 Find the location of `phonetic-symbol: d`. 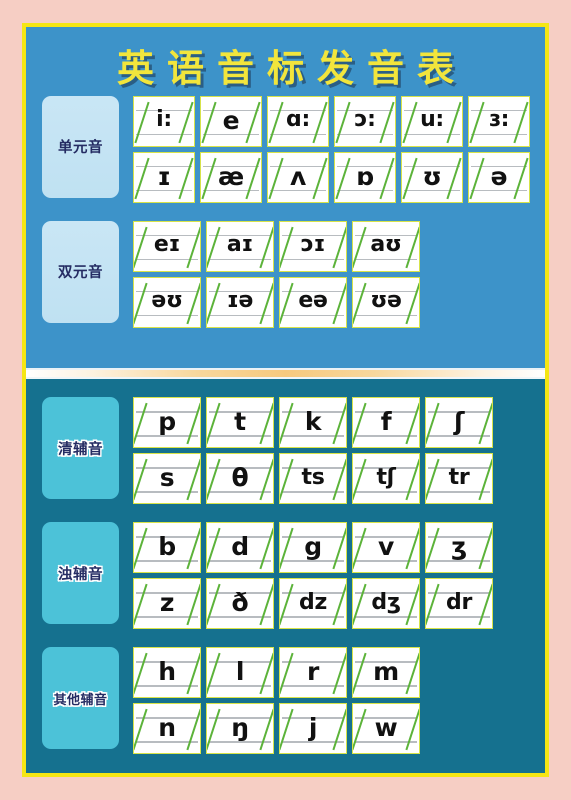

phonetic-symbol: d is located at coordinates (240, 546).